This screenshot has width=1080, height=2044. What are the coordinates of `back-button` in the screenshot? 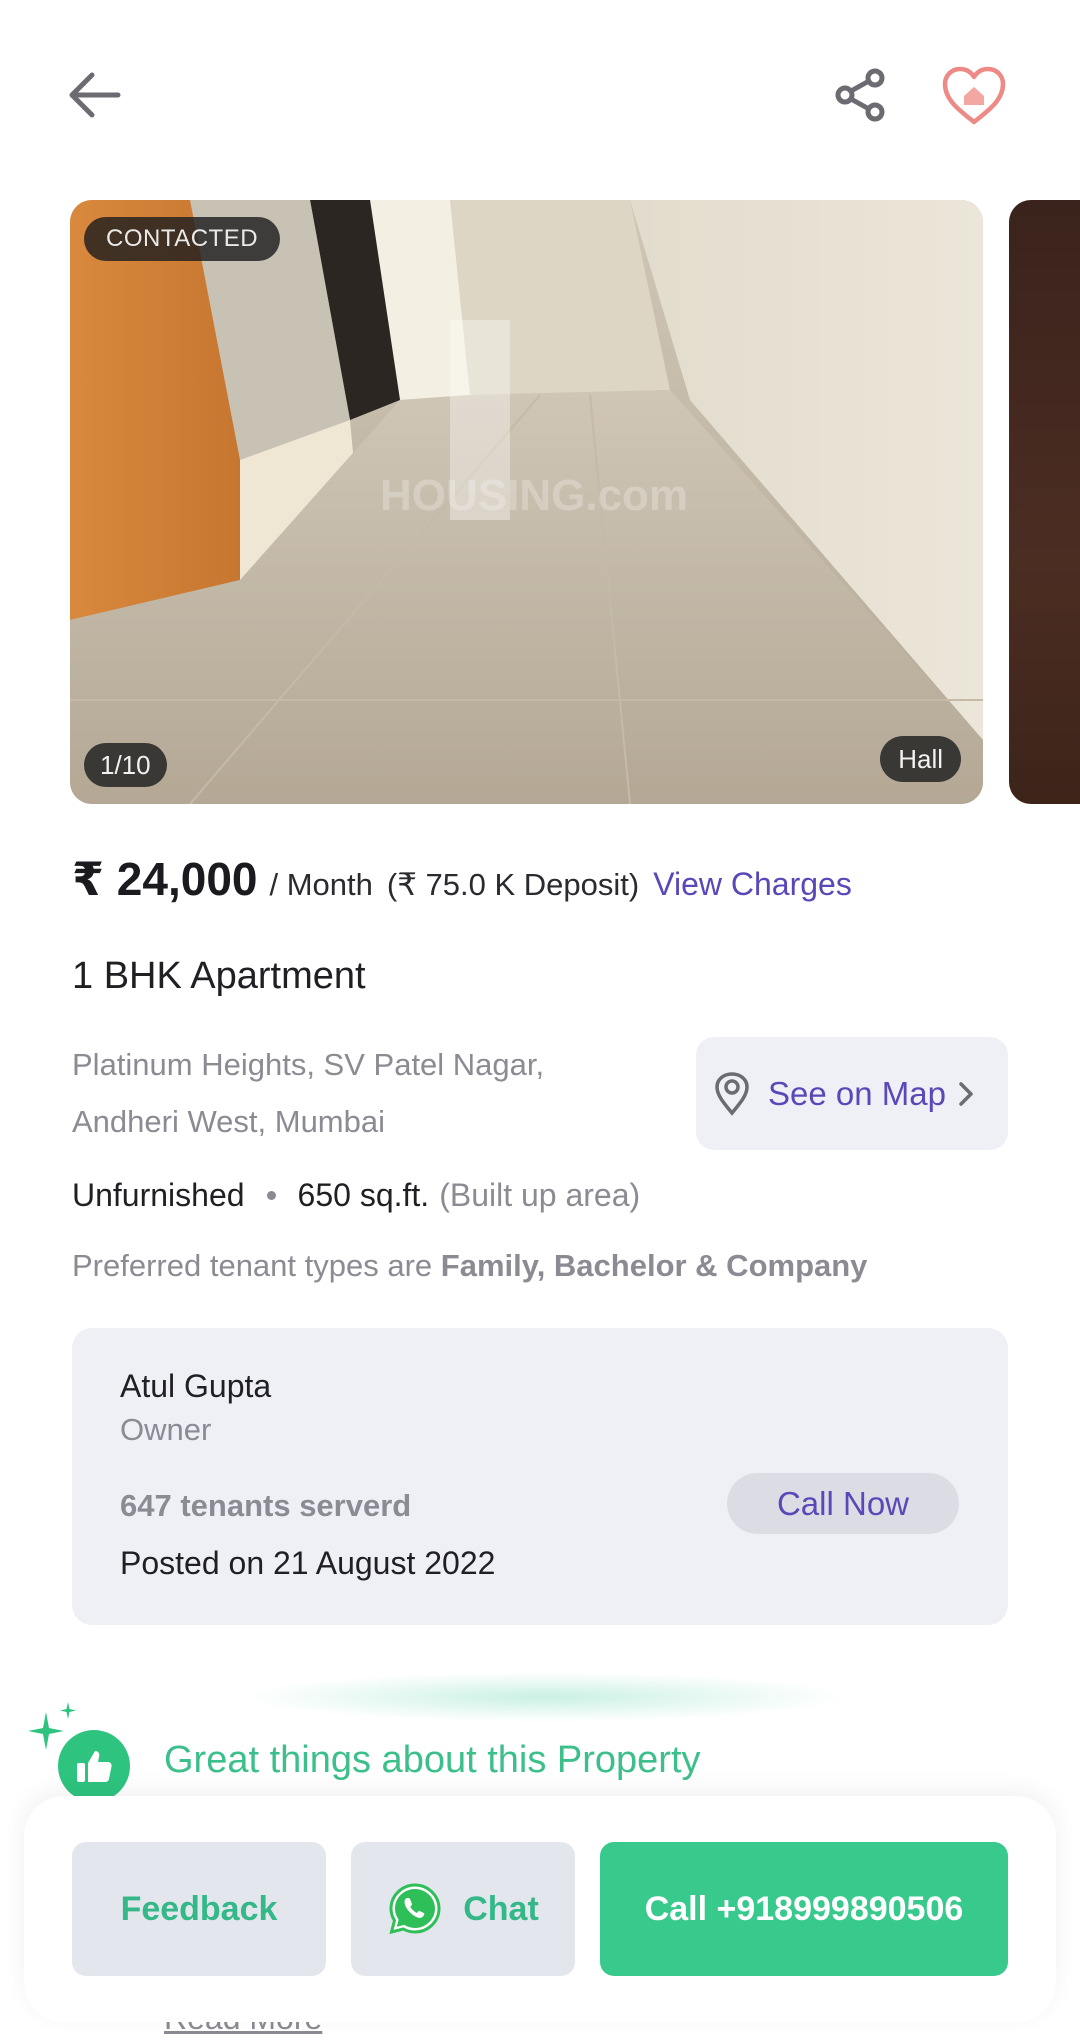 It's located at (95, 95).